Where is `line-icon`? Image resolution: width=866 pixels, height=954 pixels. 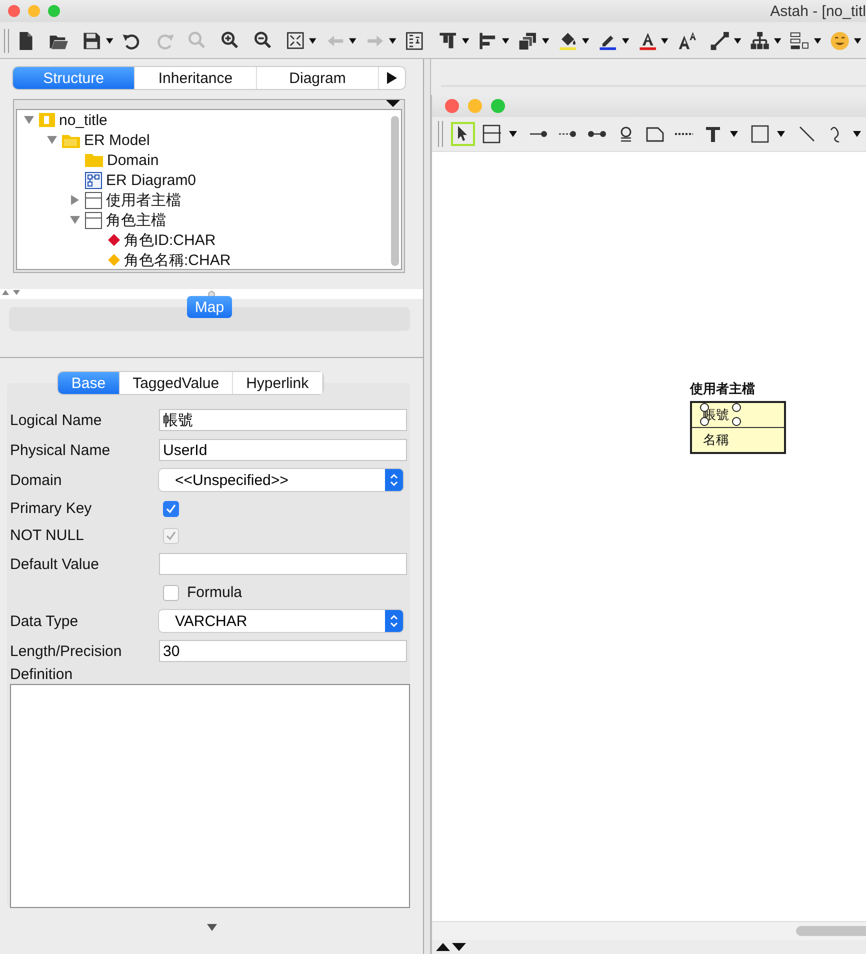 line-icon is located at coordinates (807, 134).